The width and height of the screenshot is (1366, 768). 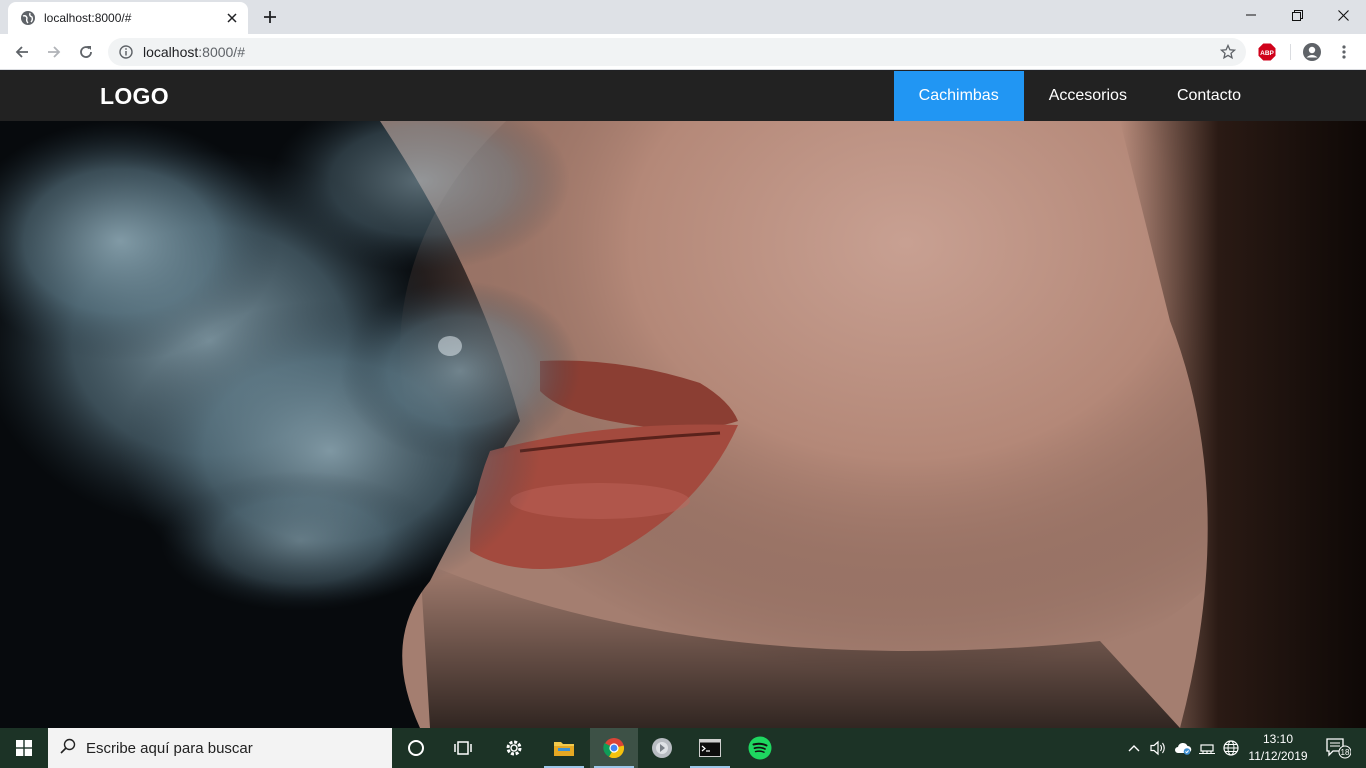 What do you see at coordinates (614, 748) in the screenshot?
I see `chrome-icon` at bounding box center [614, 748].